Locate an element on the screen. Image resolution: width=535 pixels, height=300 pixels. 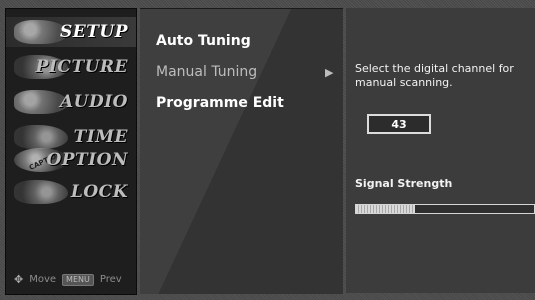
navigation-hint: ✥ Move MENU Prev is located at coordinates (68, 279).